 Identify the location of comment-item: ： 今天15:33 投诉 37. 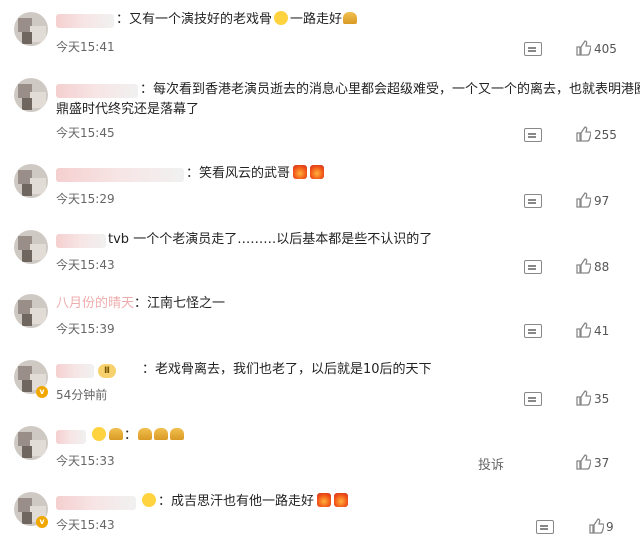
(320, 448).